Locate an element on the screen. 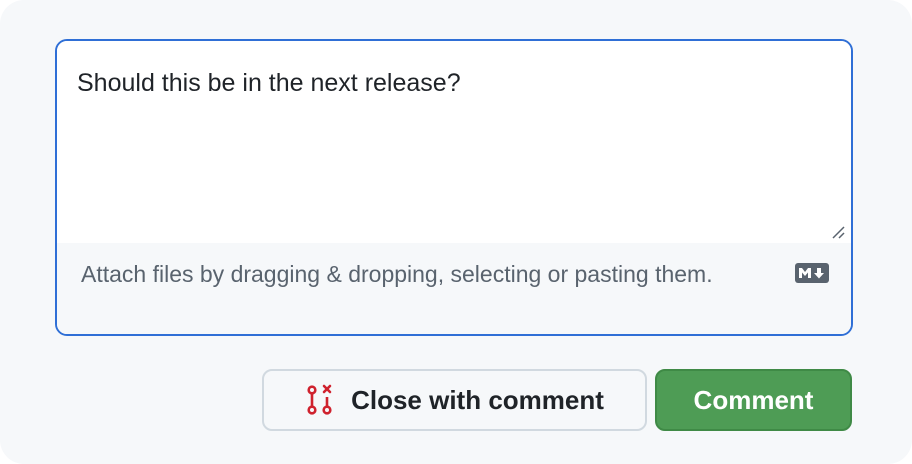 The width and height of the screenshot is (912, 464). comment-button-label: Comment is located at coordinates (753, 399).